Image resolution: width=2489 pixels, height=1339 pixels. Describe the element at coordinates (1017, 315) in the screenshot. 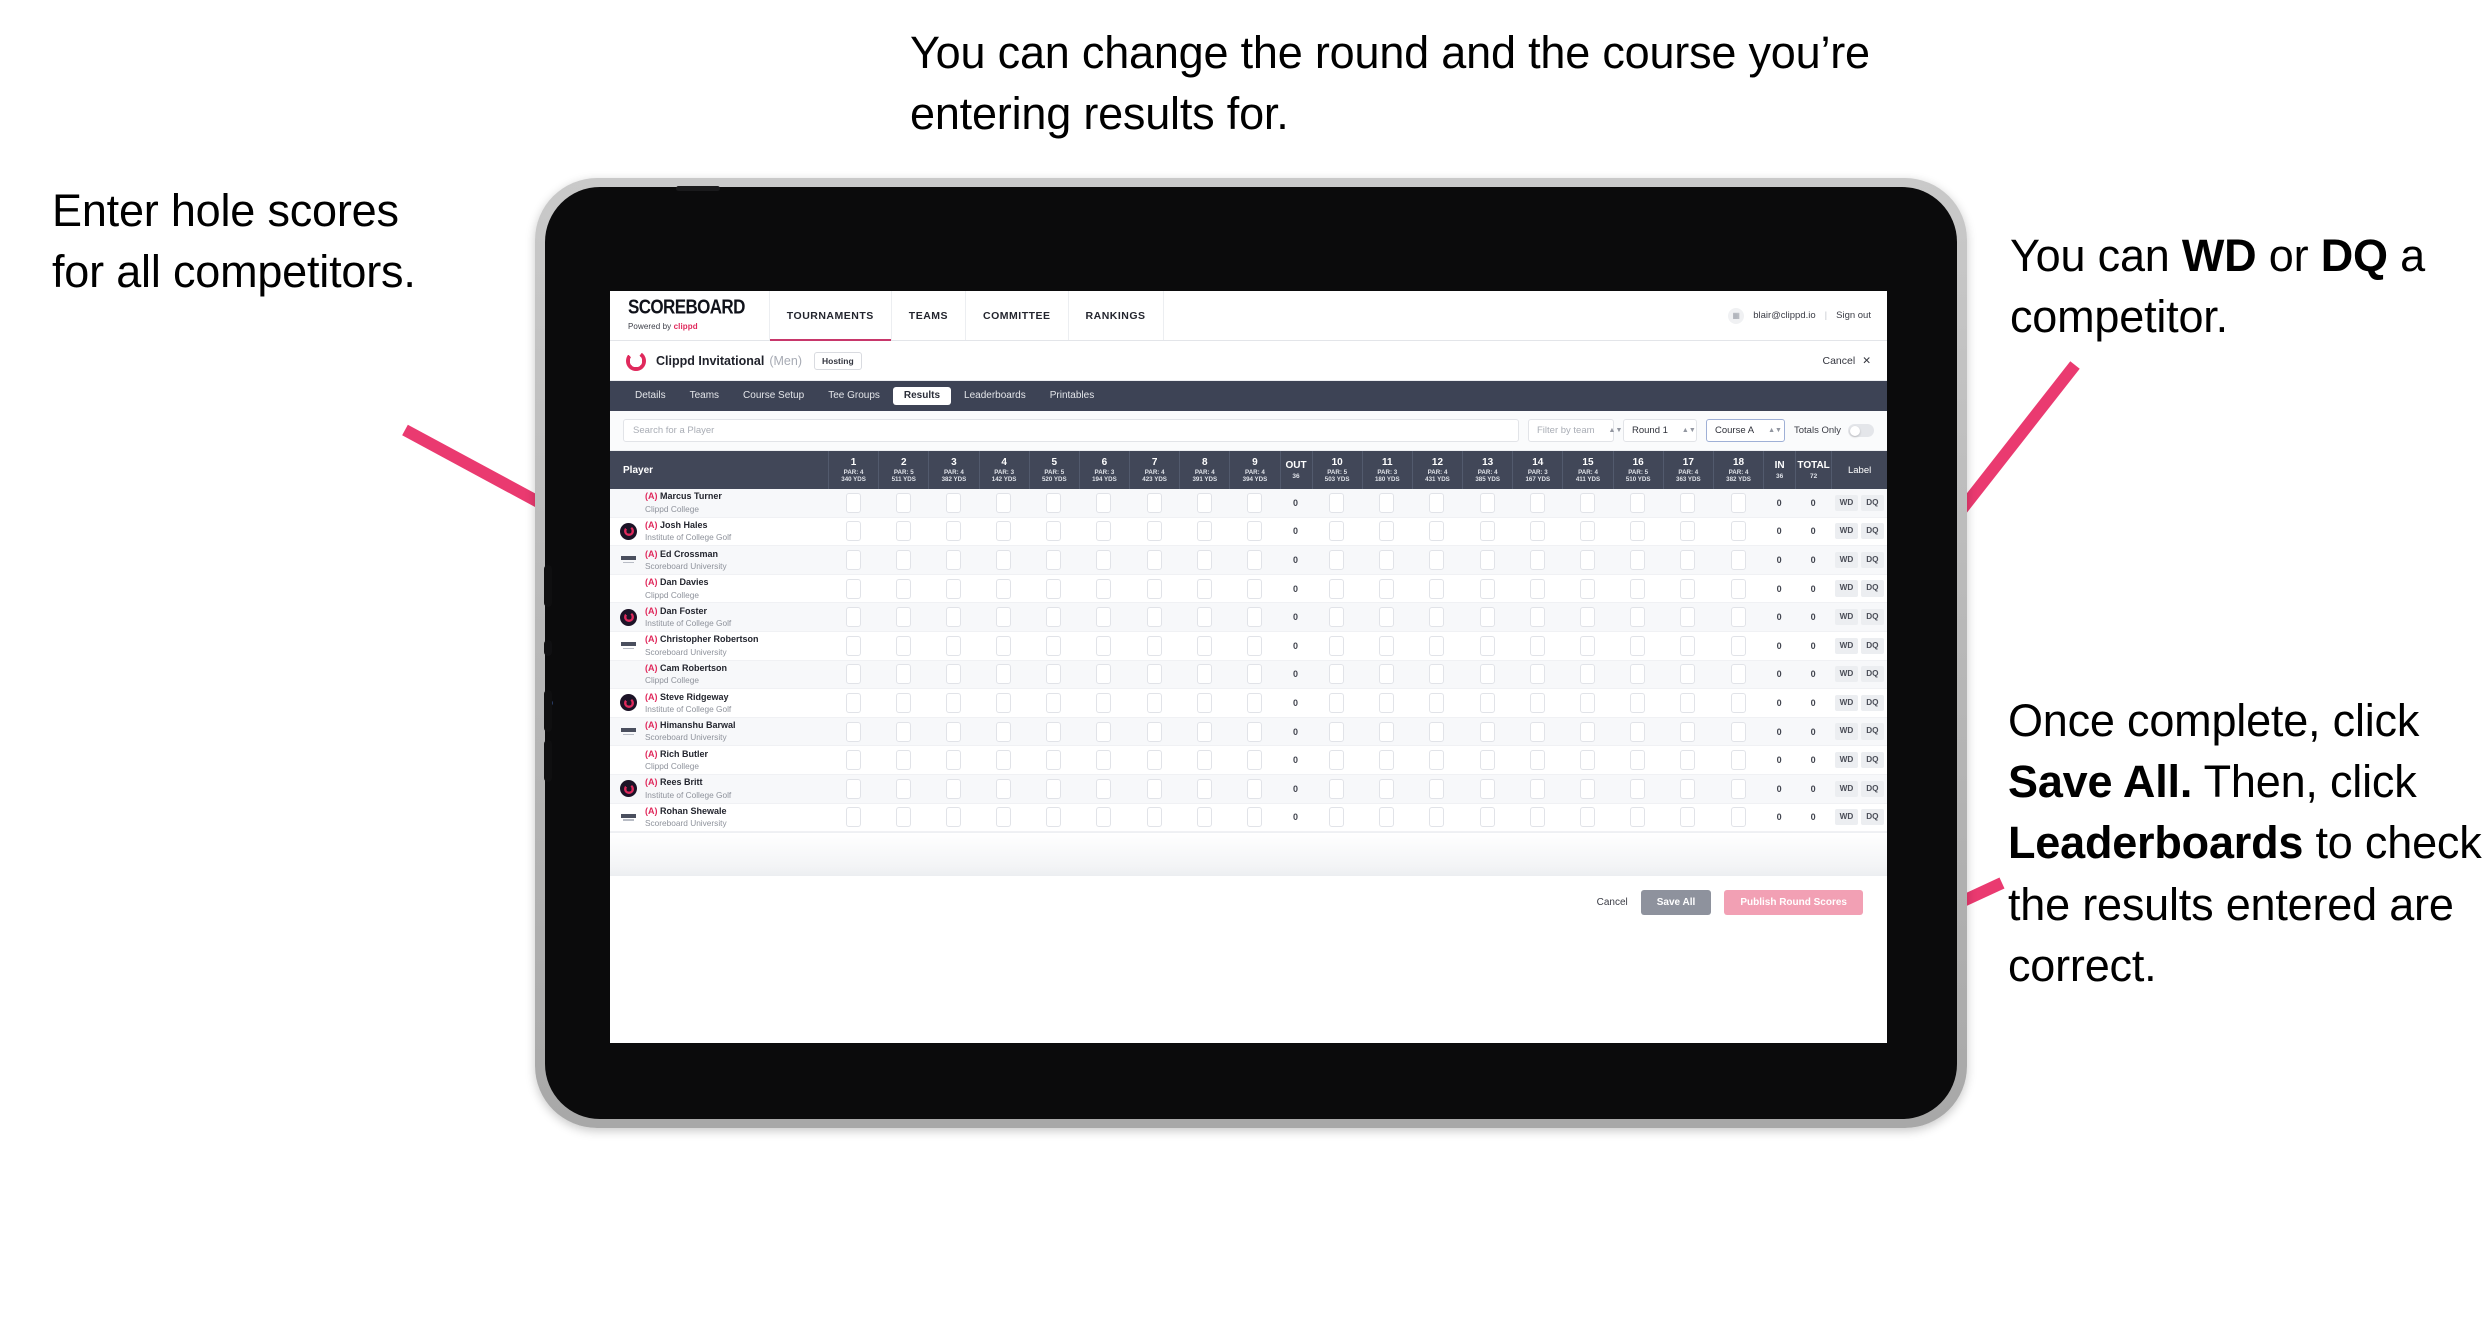

I see `nav-item-committee: COMMITTEE` at that location.